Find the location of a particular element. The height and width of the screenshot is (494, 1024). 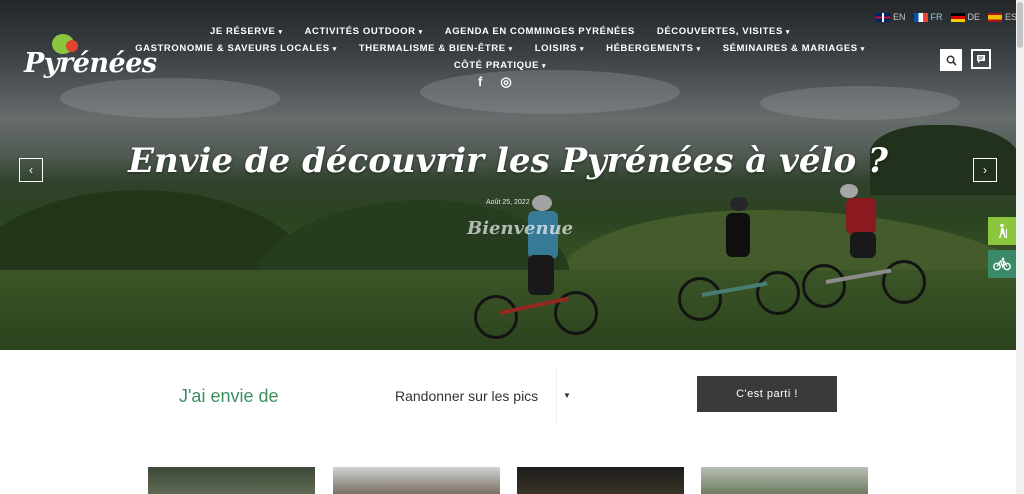

lang-fr: FR is located at coordinates (928, 17).